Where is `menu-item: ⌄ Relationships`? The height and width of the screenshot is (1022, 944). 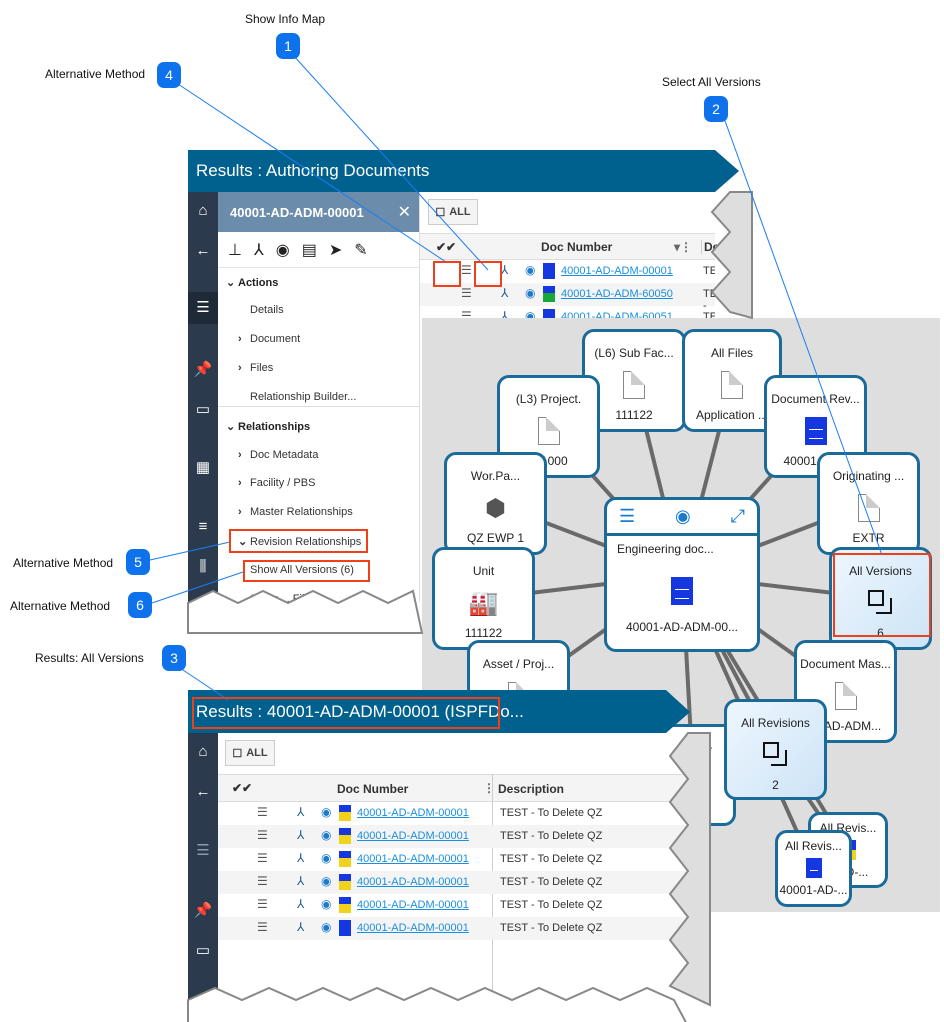 menu-item: ⌄ Relationships is located at coordinates (319, 419).